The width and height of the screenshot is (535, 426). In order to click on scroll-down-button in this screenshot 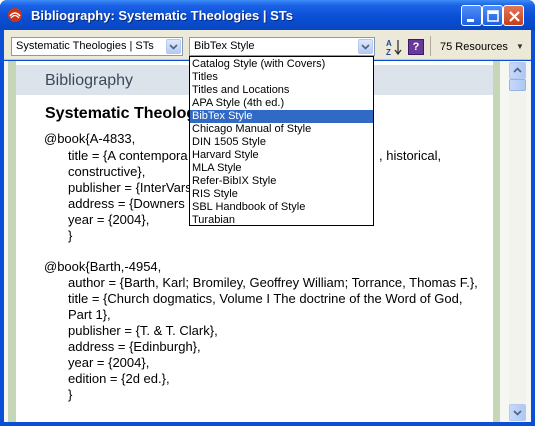, I will do `click(517, 412)`.